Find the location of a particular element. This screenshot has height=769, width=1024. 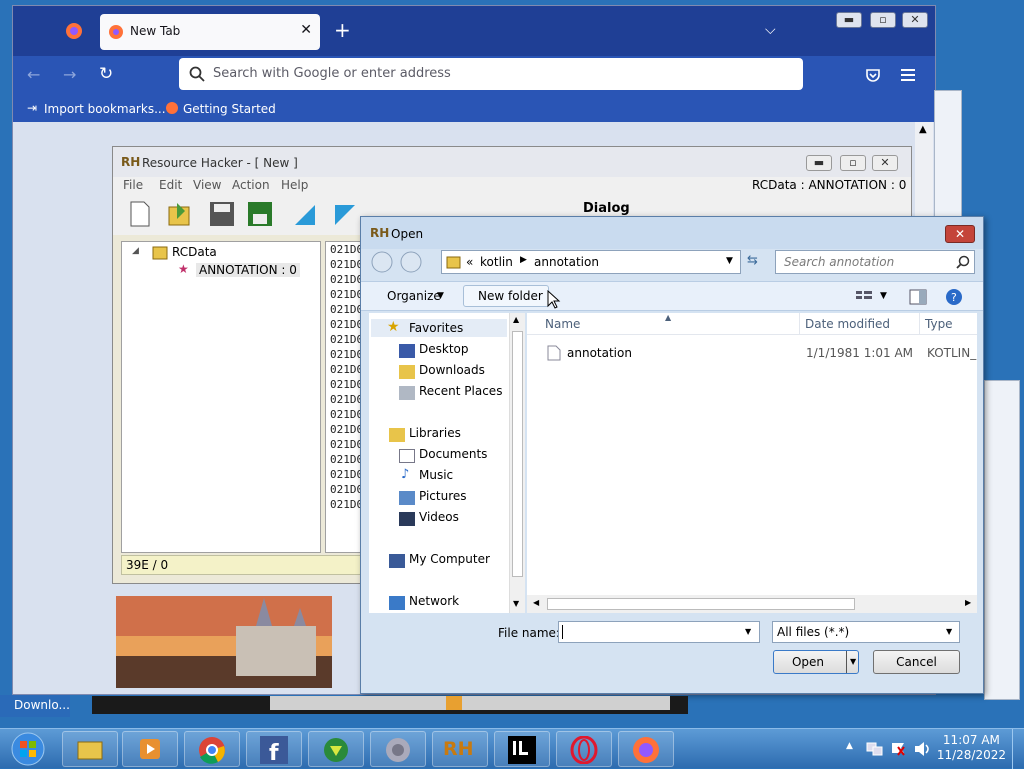

taskbar-intellij is located at coordinates (522, 749).